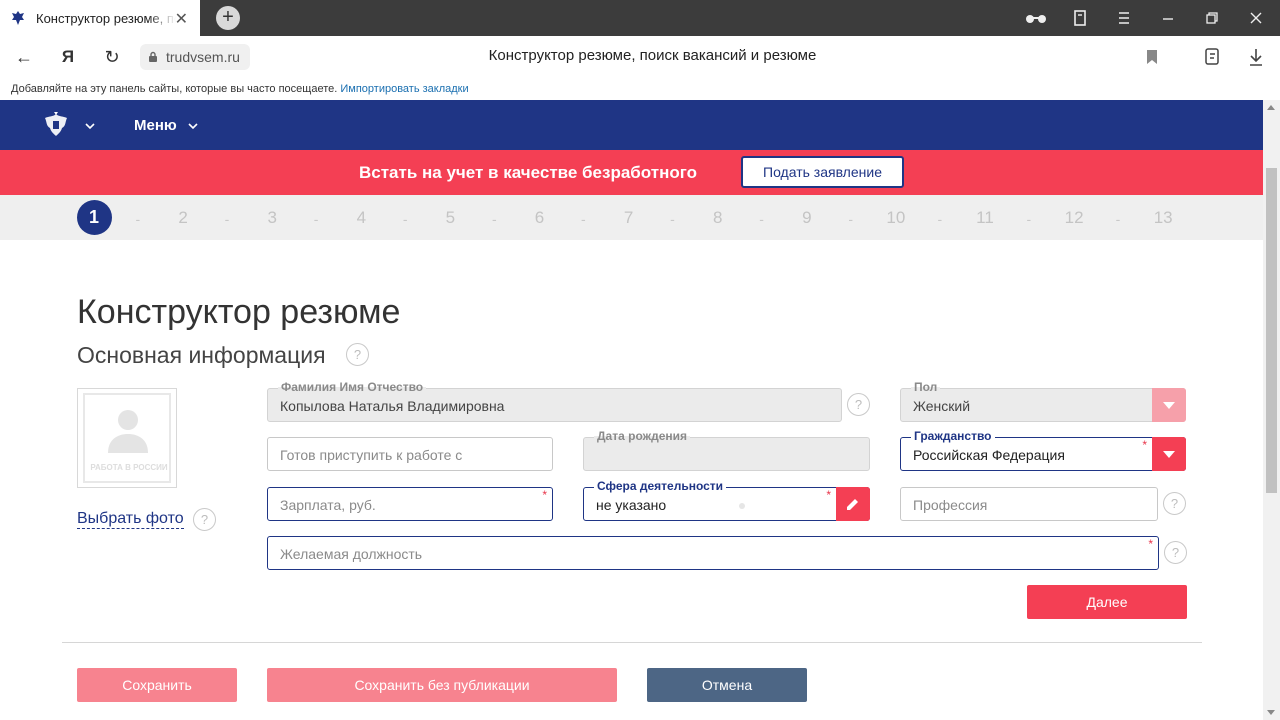 The width and height of the screenshot is (1280, 720). Describe the element at coordinates (1212, 18) in the screenshot. I see `restore-icon` at that location.